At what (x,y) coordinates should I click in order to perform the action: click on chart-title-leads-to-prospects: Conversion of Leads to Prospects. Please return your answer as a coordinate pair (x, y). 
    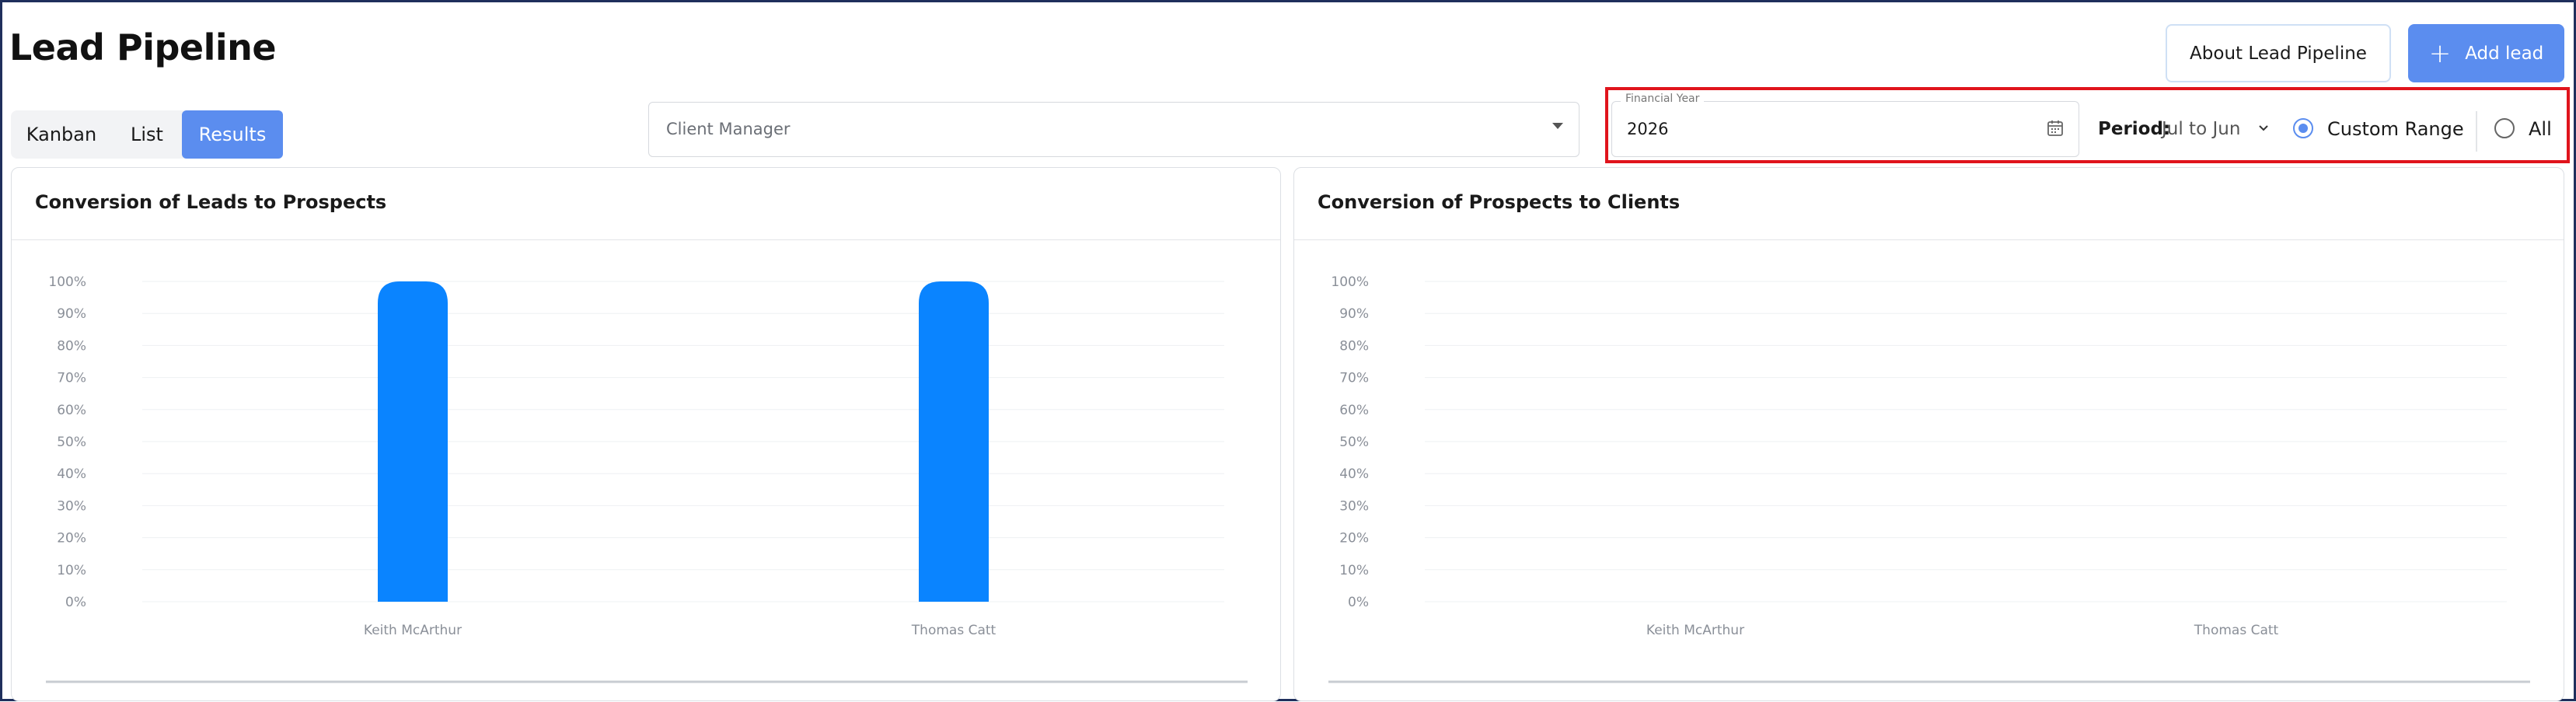
    Looking at the image, I should click on (211, 202).